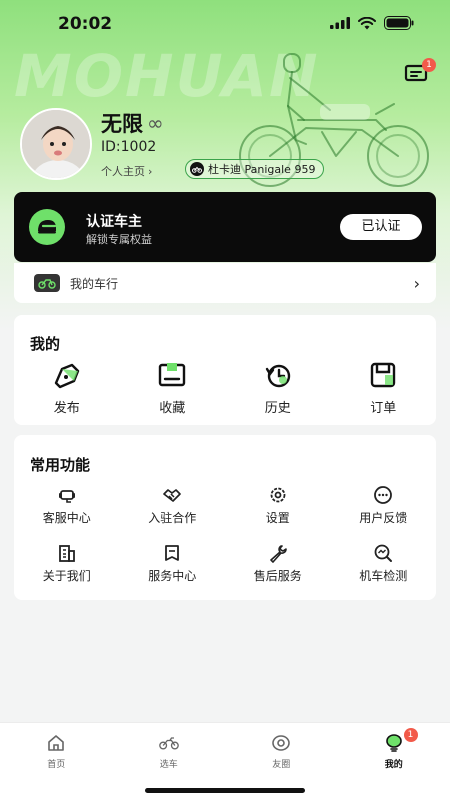 The image size is (450, 800). What do you see at coordinates (225, 534) in the screenshot?
I see `functions-grid: 客服中心 入驻合作 设置 用户反馈 关于我们 服务中心 售后服务 机车检测` at bounding box center [225, 534].